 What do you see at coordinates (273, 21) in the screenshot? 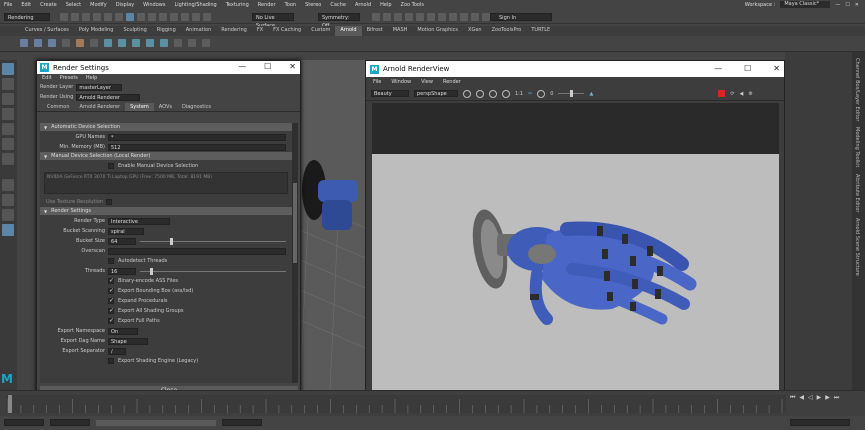
I see `live-surface-field: No Live Surface` at bounding box center [273, 21].